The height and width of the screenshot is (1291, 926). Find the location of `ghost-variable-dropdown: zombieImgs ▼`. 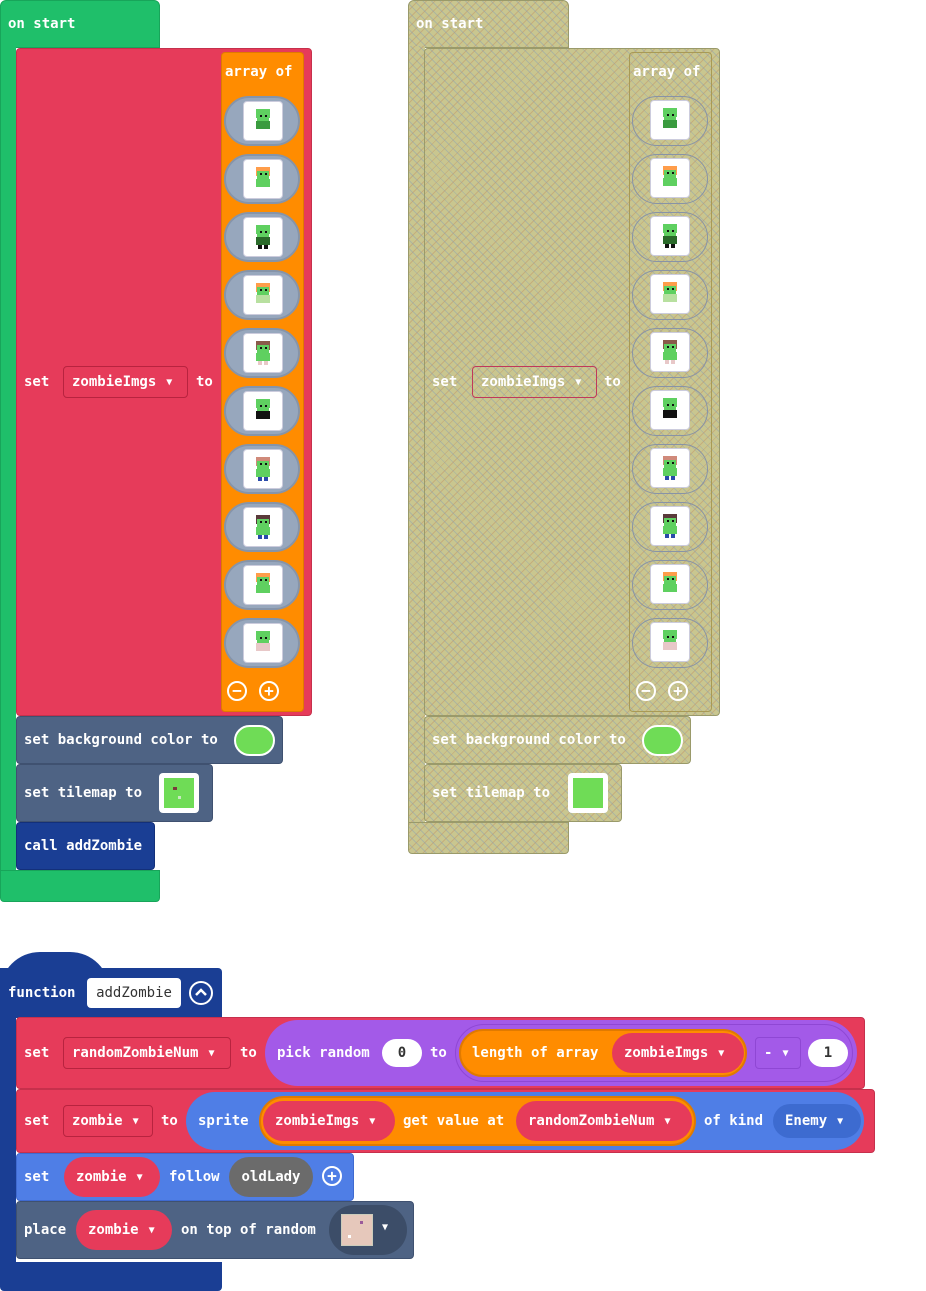

ghost-variable-dropdown: zombieImgs ▼ is located at coordinates (534, 382).